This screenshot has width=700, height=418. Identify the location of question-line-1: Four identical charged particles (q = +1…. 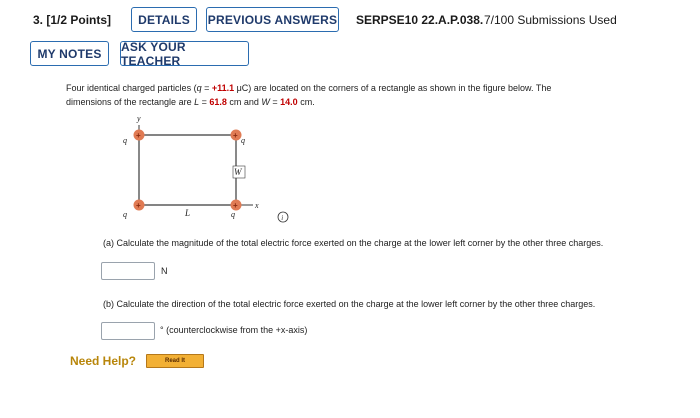
(309, 88).